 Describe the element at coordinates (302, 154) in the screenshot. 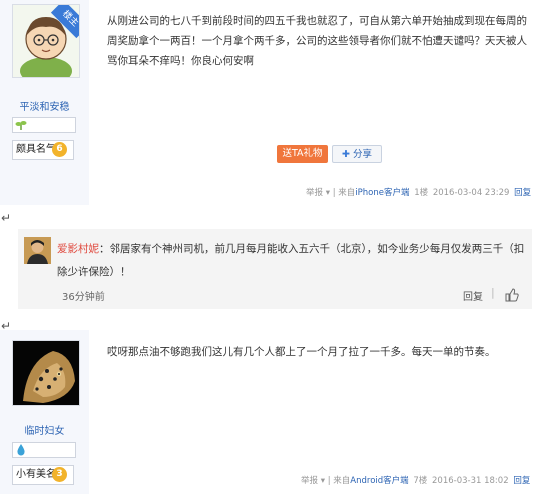

I see `send-gift-button: 送TA礼物` at that location.